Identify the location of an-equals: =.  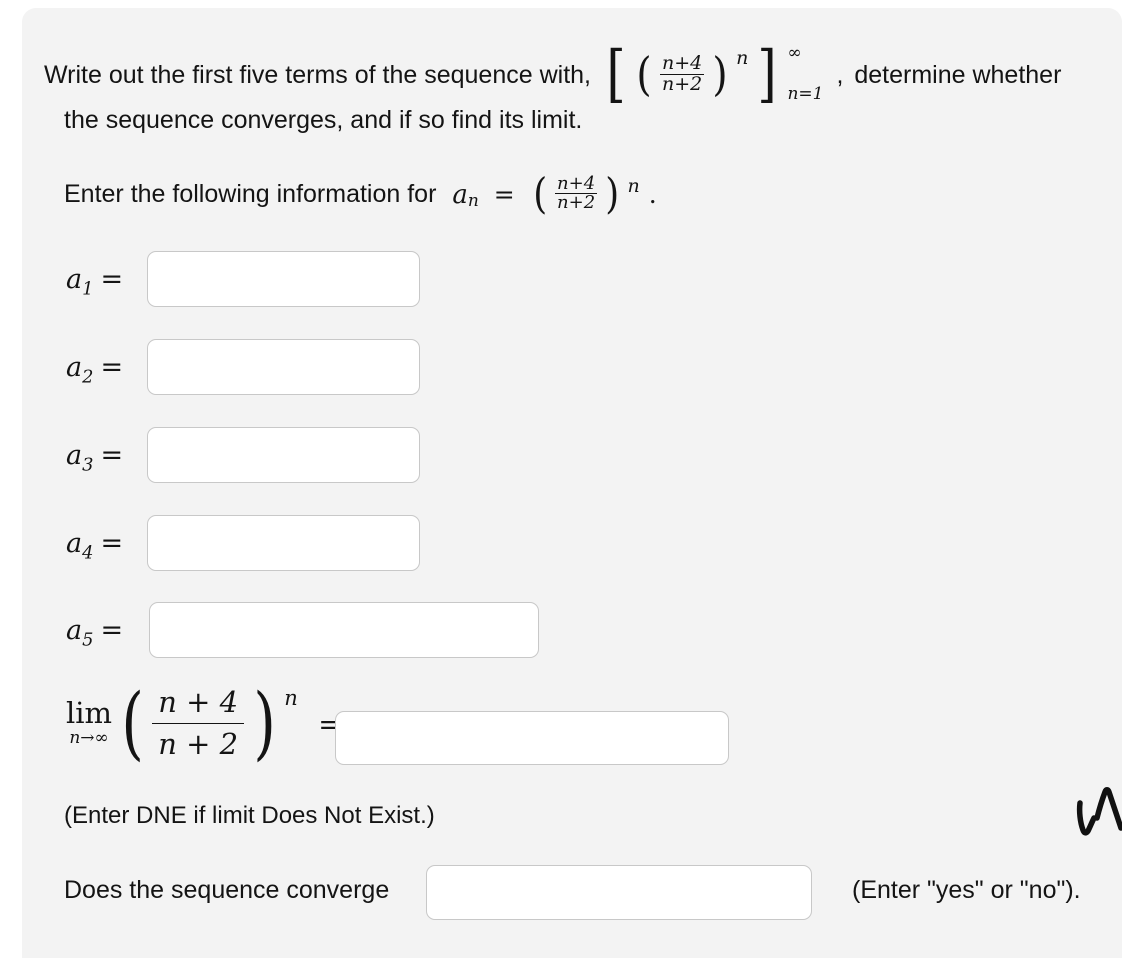
(504, 195).